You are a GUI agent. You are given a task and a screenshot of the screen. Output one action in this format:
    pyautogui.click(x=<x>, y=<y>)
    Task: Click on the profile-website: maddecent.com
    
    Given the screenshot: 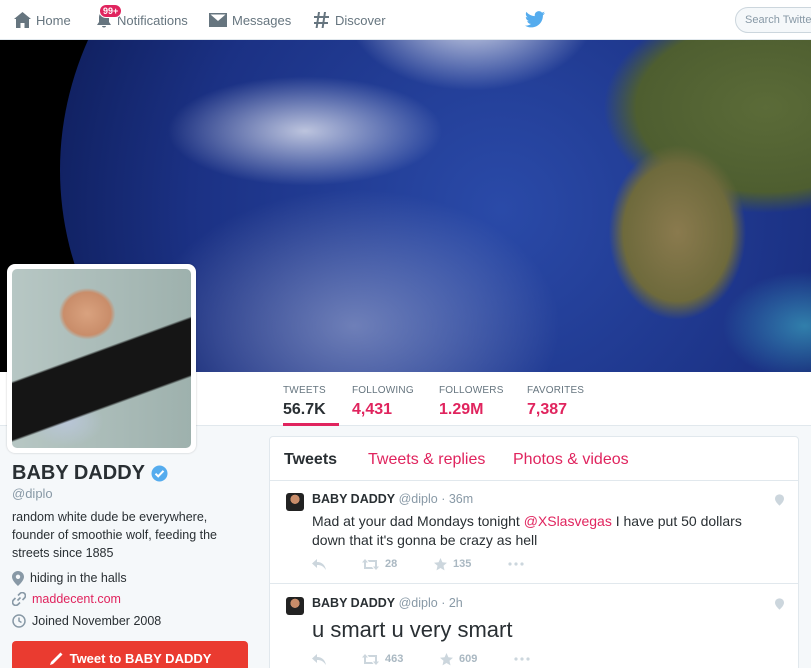 What is the action you would take?
    pyautogui.click(x=66, y=599)
    